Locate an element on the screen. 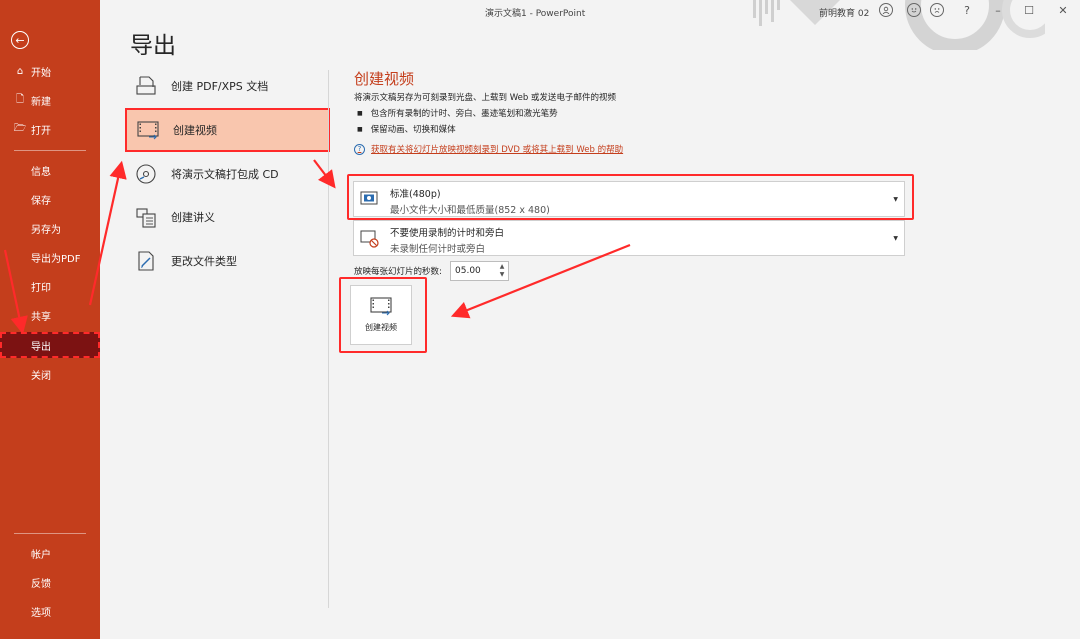  dropdown-subtext: 最小文件大小和最低质量(852 x 480) is located at coordinates (470, 210).